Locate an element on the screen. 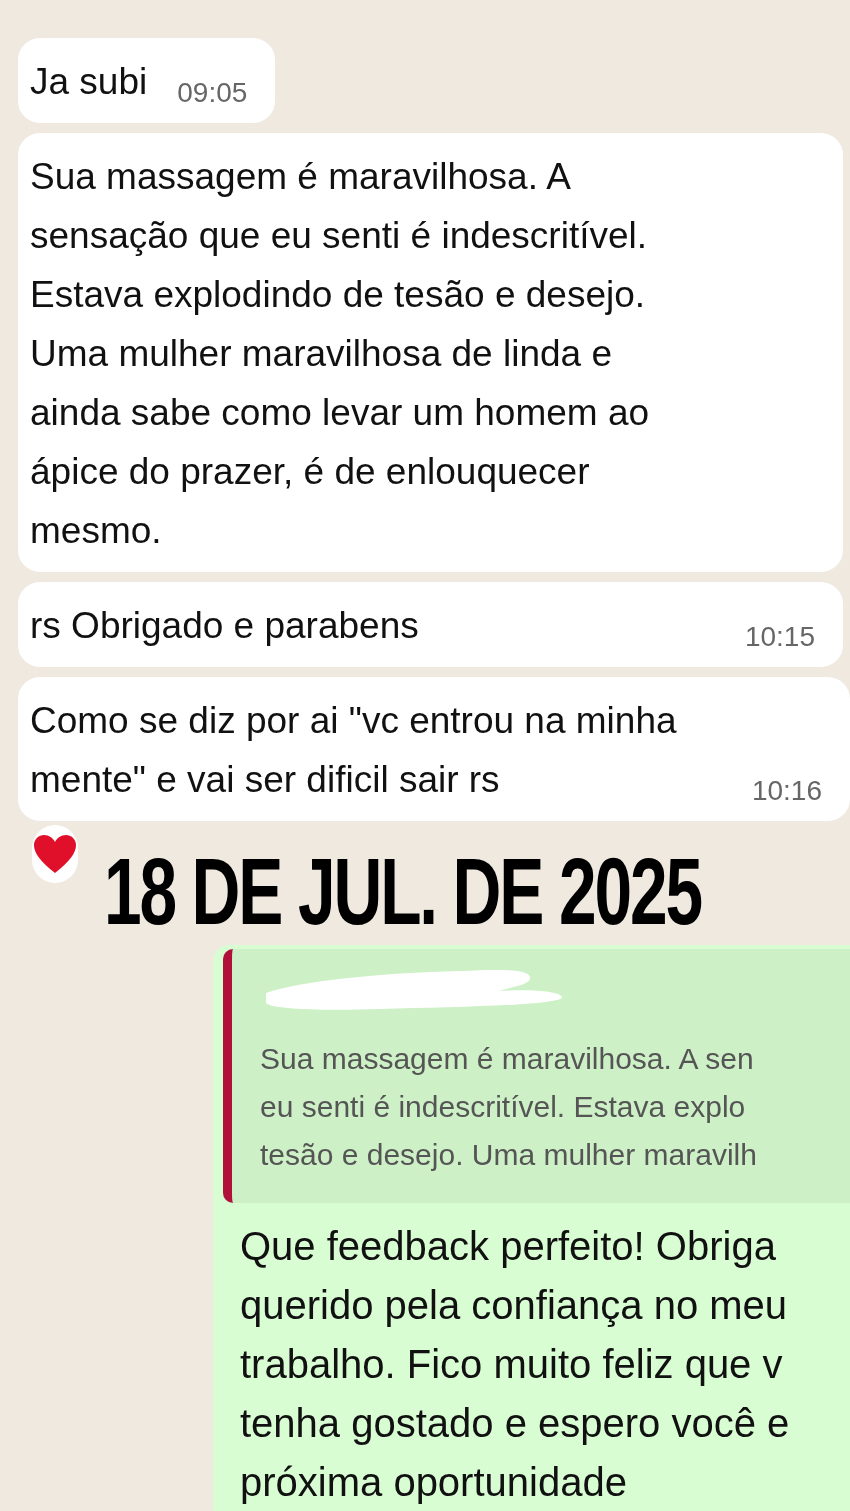 The width and height of the screenshot is (850, 1511). reaction-pill is located at coordinates (55, 854).